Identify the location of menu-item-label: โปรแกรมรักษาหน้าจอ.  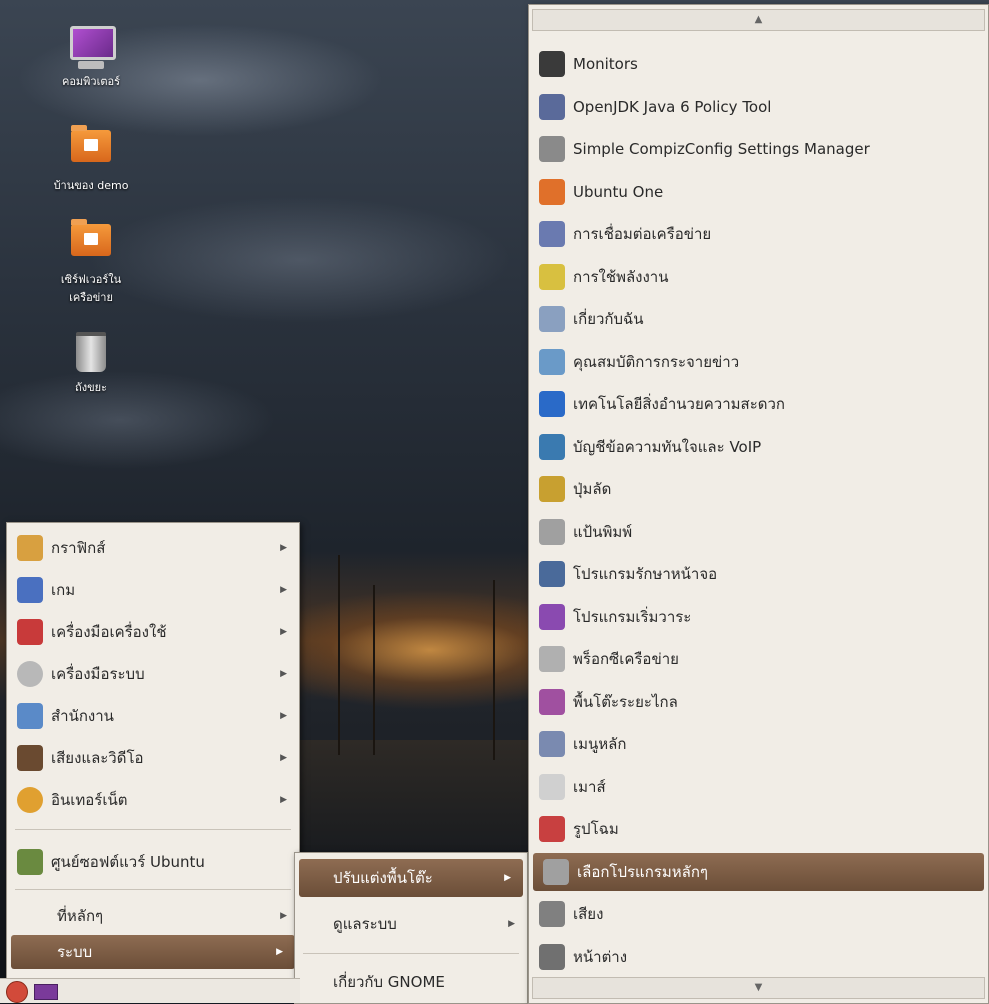
(645, 574).